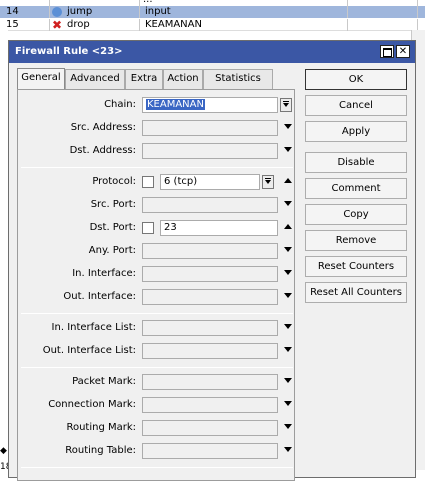 The width and height of the screenshot is (425, 481). Describe the element at coordinates (157, 182) in the screenshot. I see `protocol-row: Protocol: 6 (tcp)` at that location.